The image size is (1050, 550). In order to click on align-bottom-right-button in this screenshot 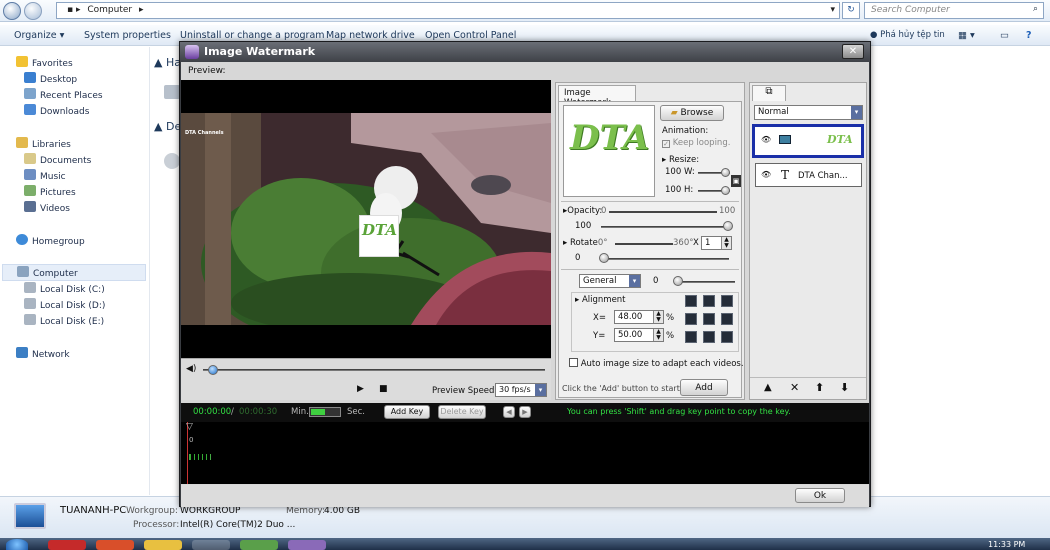, I will do `click(727, 337)`.